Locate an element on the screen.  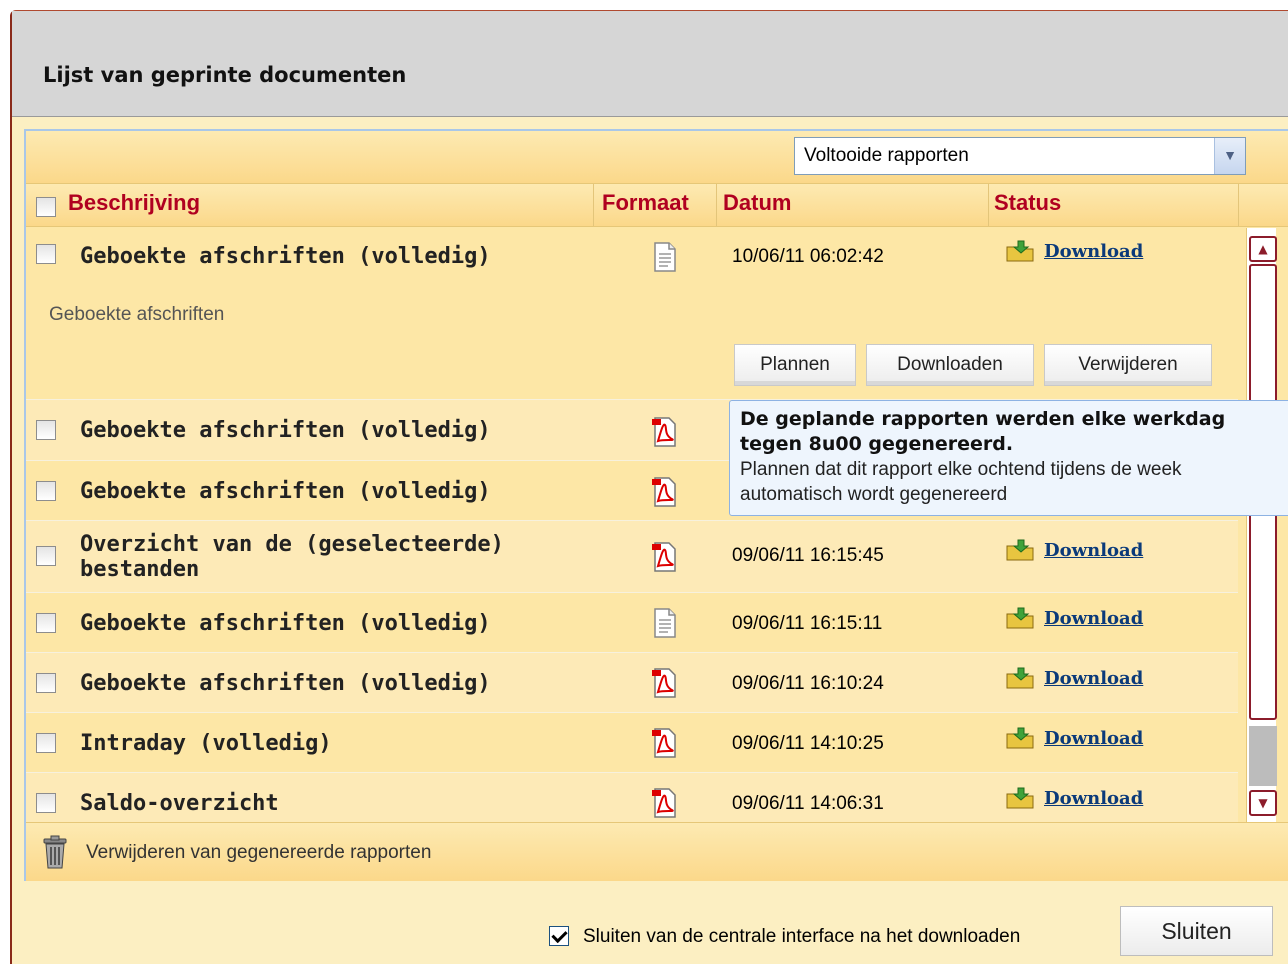
trash-icon is located at coordinates (55, 852).